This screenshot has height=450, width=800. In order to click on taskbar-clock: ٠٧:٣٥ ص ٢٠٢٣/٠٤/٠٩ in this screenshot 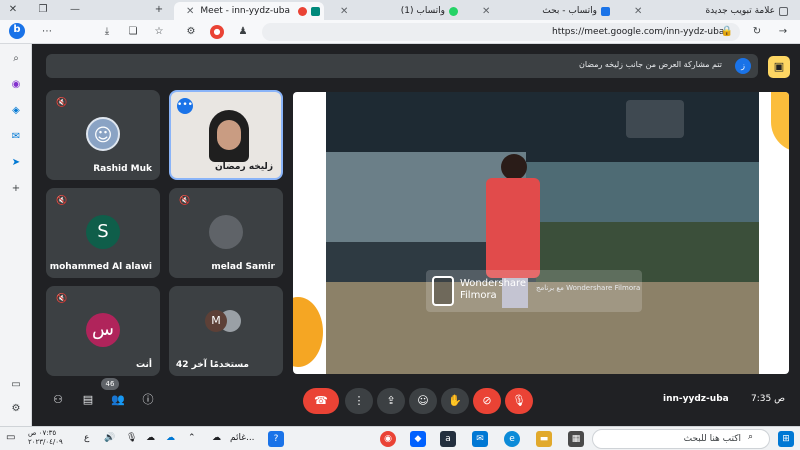, I will do `click(45, 438)`.